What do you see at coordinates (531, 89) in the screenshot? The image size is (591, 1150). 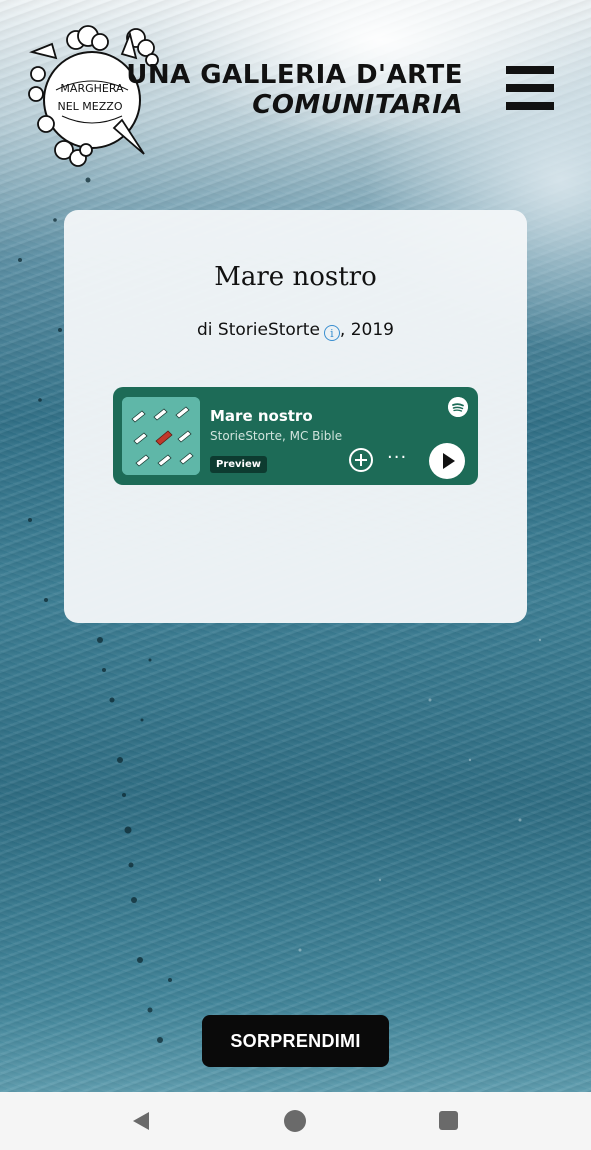 I see `hamburger-menu-icon` at bounding box center [531, 89].